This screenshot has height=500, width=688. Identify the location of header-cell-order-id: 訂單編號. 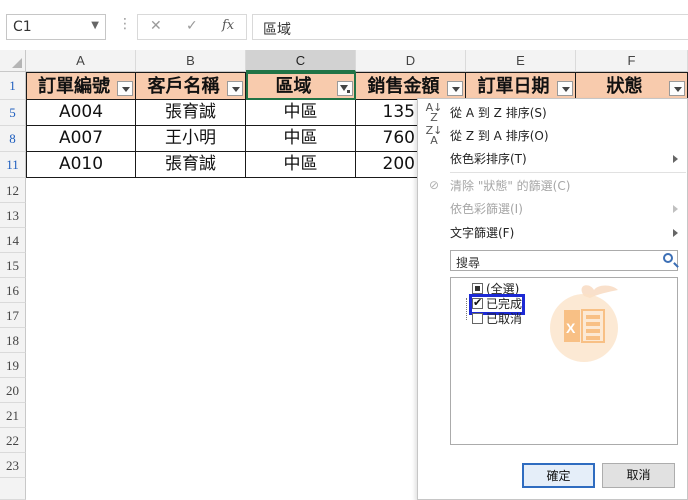
(81, 86).